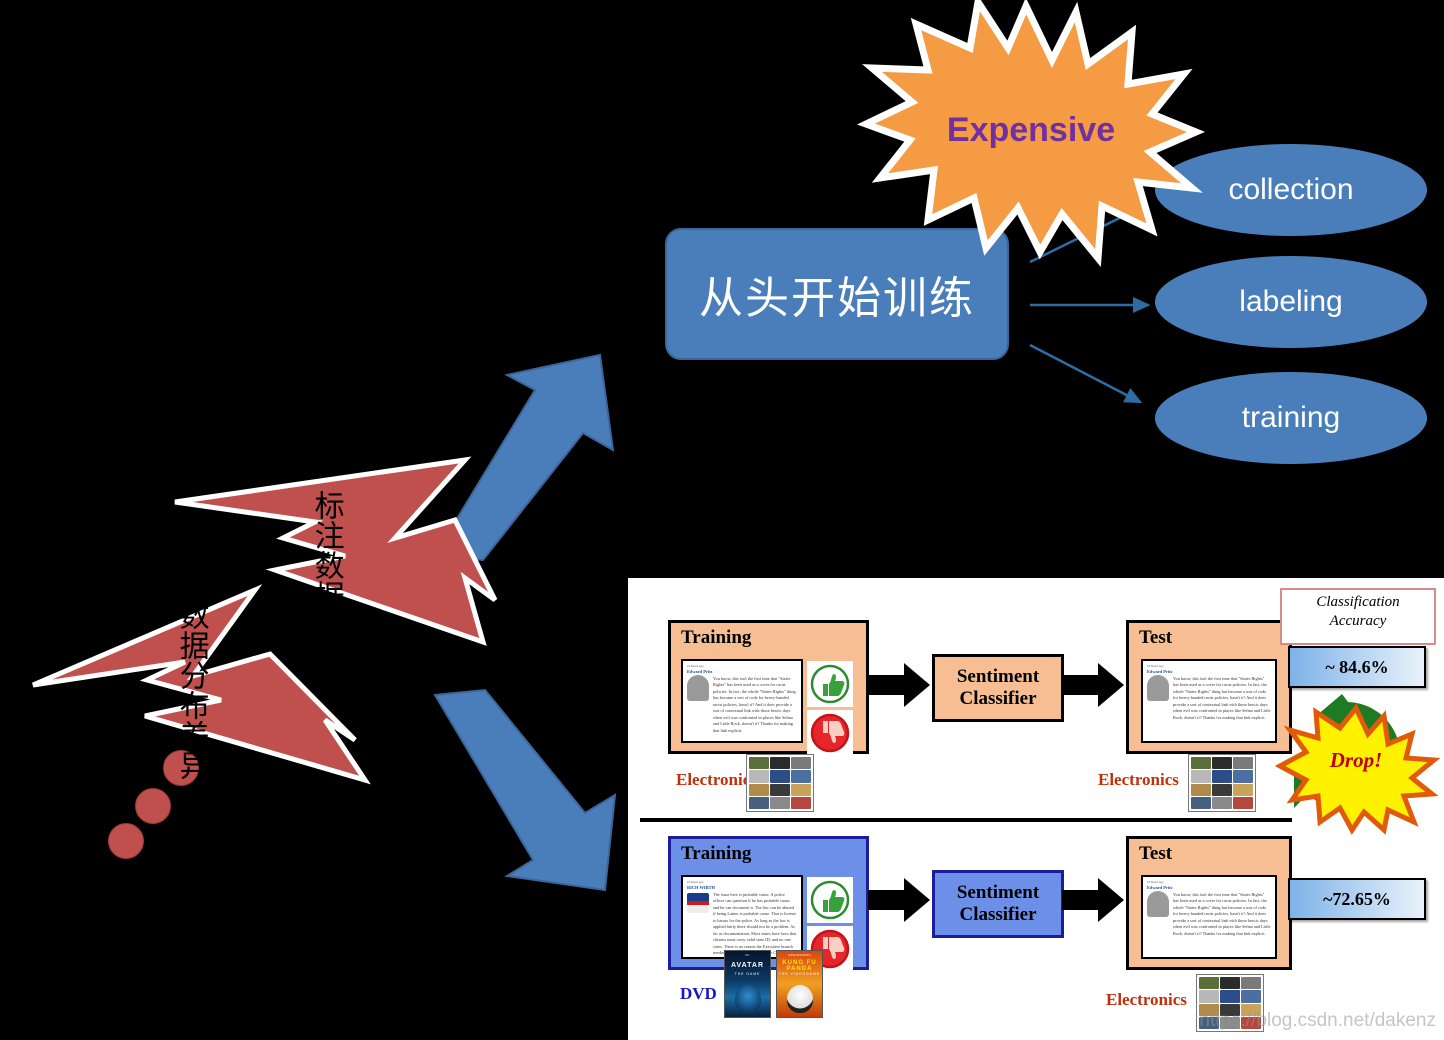 This screenshot has width=1444, height=1040. What do you see at coordinates (1222, 783) in the screenshot?
I see `row1-test-electronics-thumbnails` at bounding box center [1222, 783].